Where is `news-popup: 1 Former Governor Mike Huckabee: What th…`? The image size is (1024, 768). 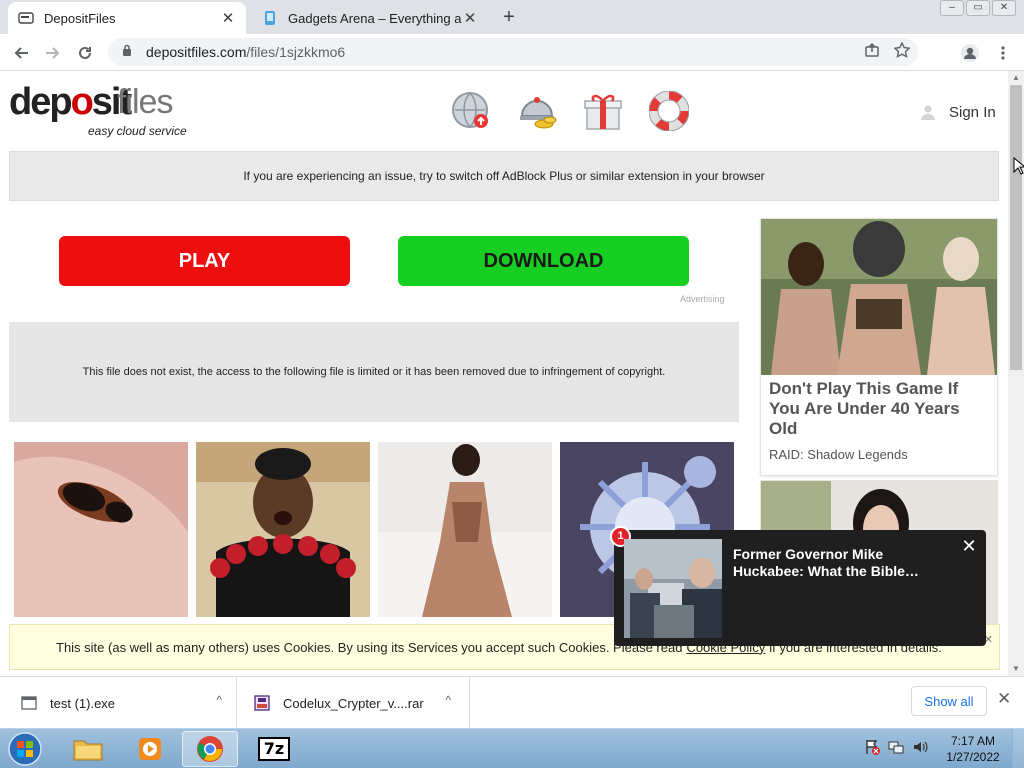 news-popup: 1 Former Governor Mike Huckabee: What th… is located at coordinates (798, 586).